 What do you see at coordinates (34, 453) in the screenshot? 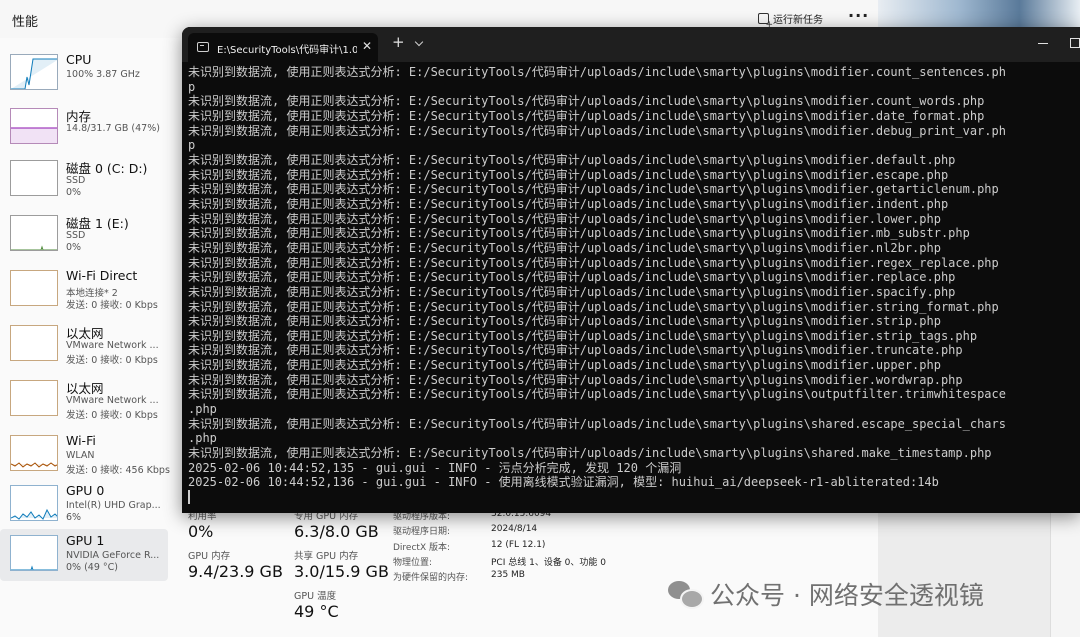
I see `wifi-mini-graph` at bounding box center [34, 453].